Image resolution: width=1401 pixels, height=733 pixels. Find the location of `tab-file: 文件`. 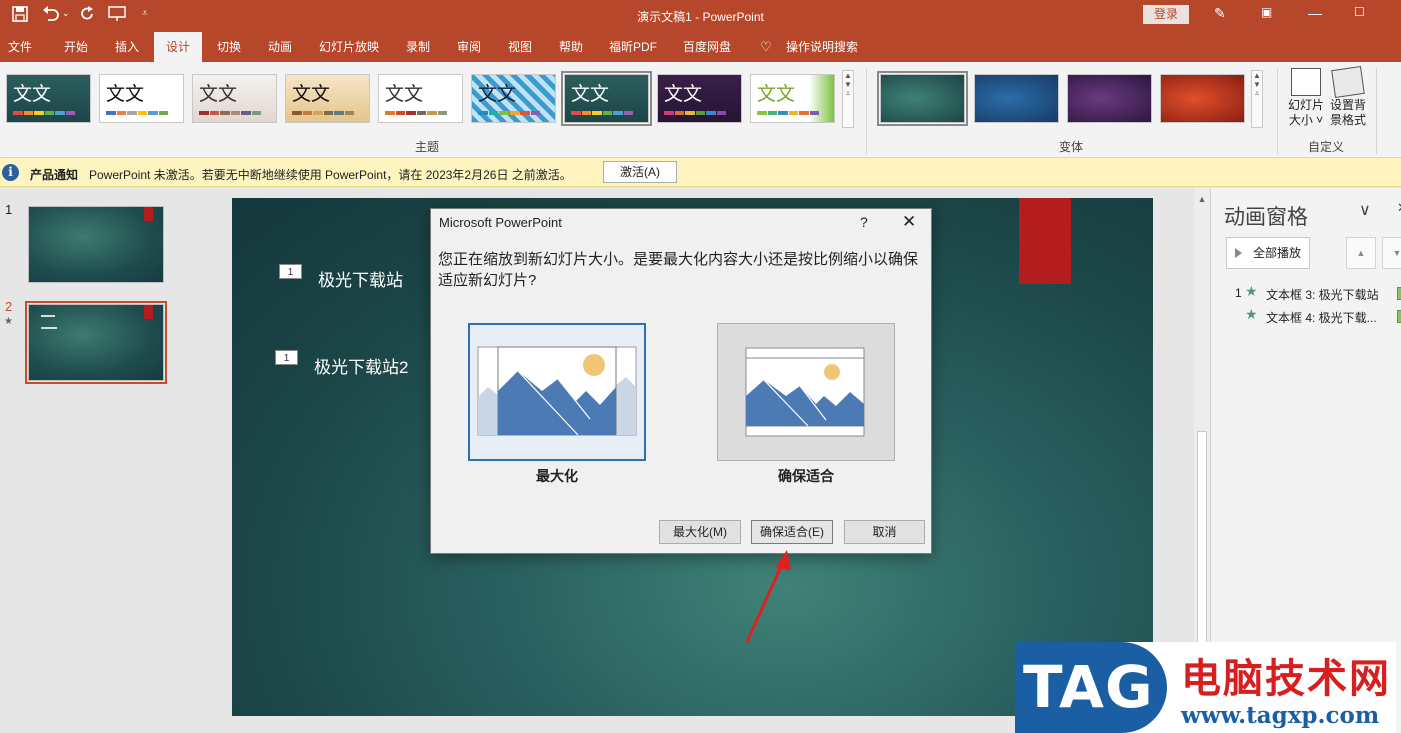

tab-file: 文件 is located at coordinates (20, 47).